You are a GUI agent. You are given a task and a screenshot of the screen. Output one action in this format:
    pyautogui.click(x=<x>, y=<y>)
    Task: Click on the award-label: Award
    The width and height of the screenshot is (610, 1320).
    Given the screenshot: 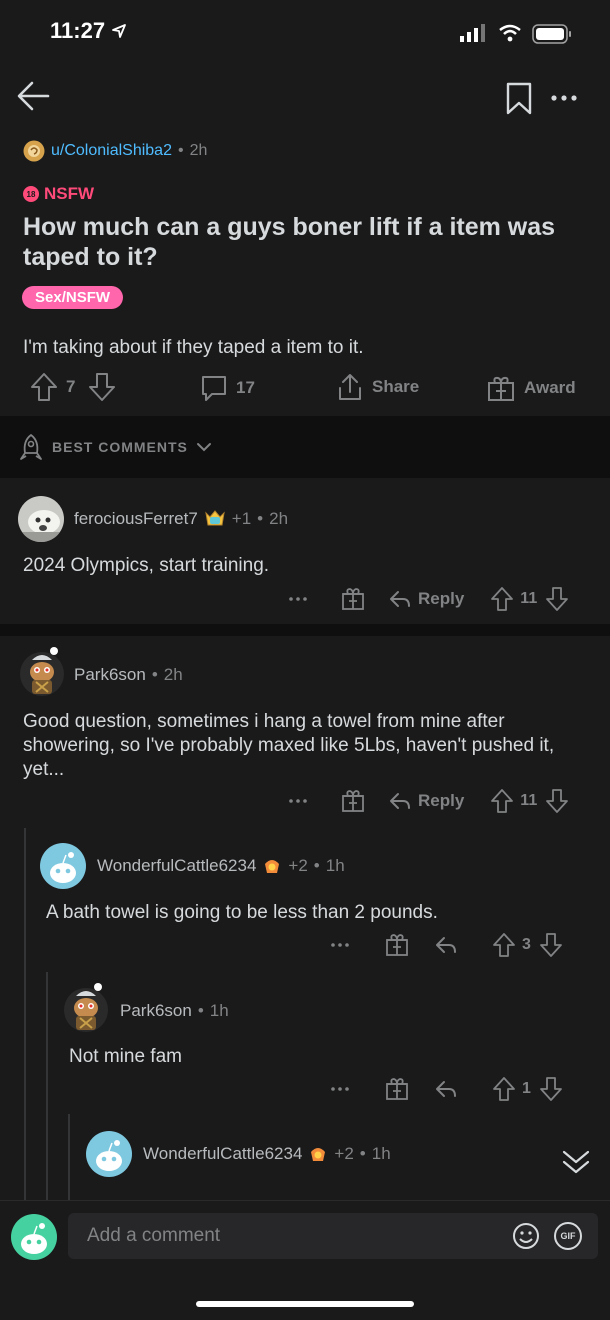 What is the action you would take?
    pyautogui.click(x=550, y=387)
    